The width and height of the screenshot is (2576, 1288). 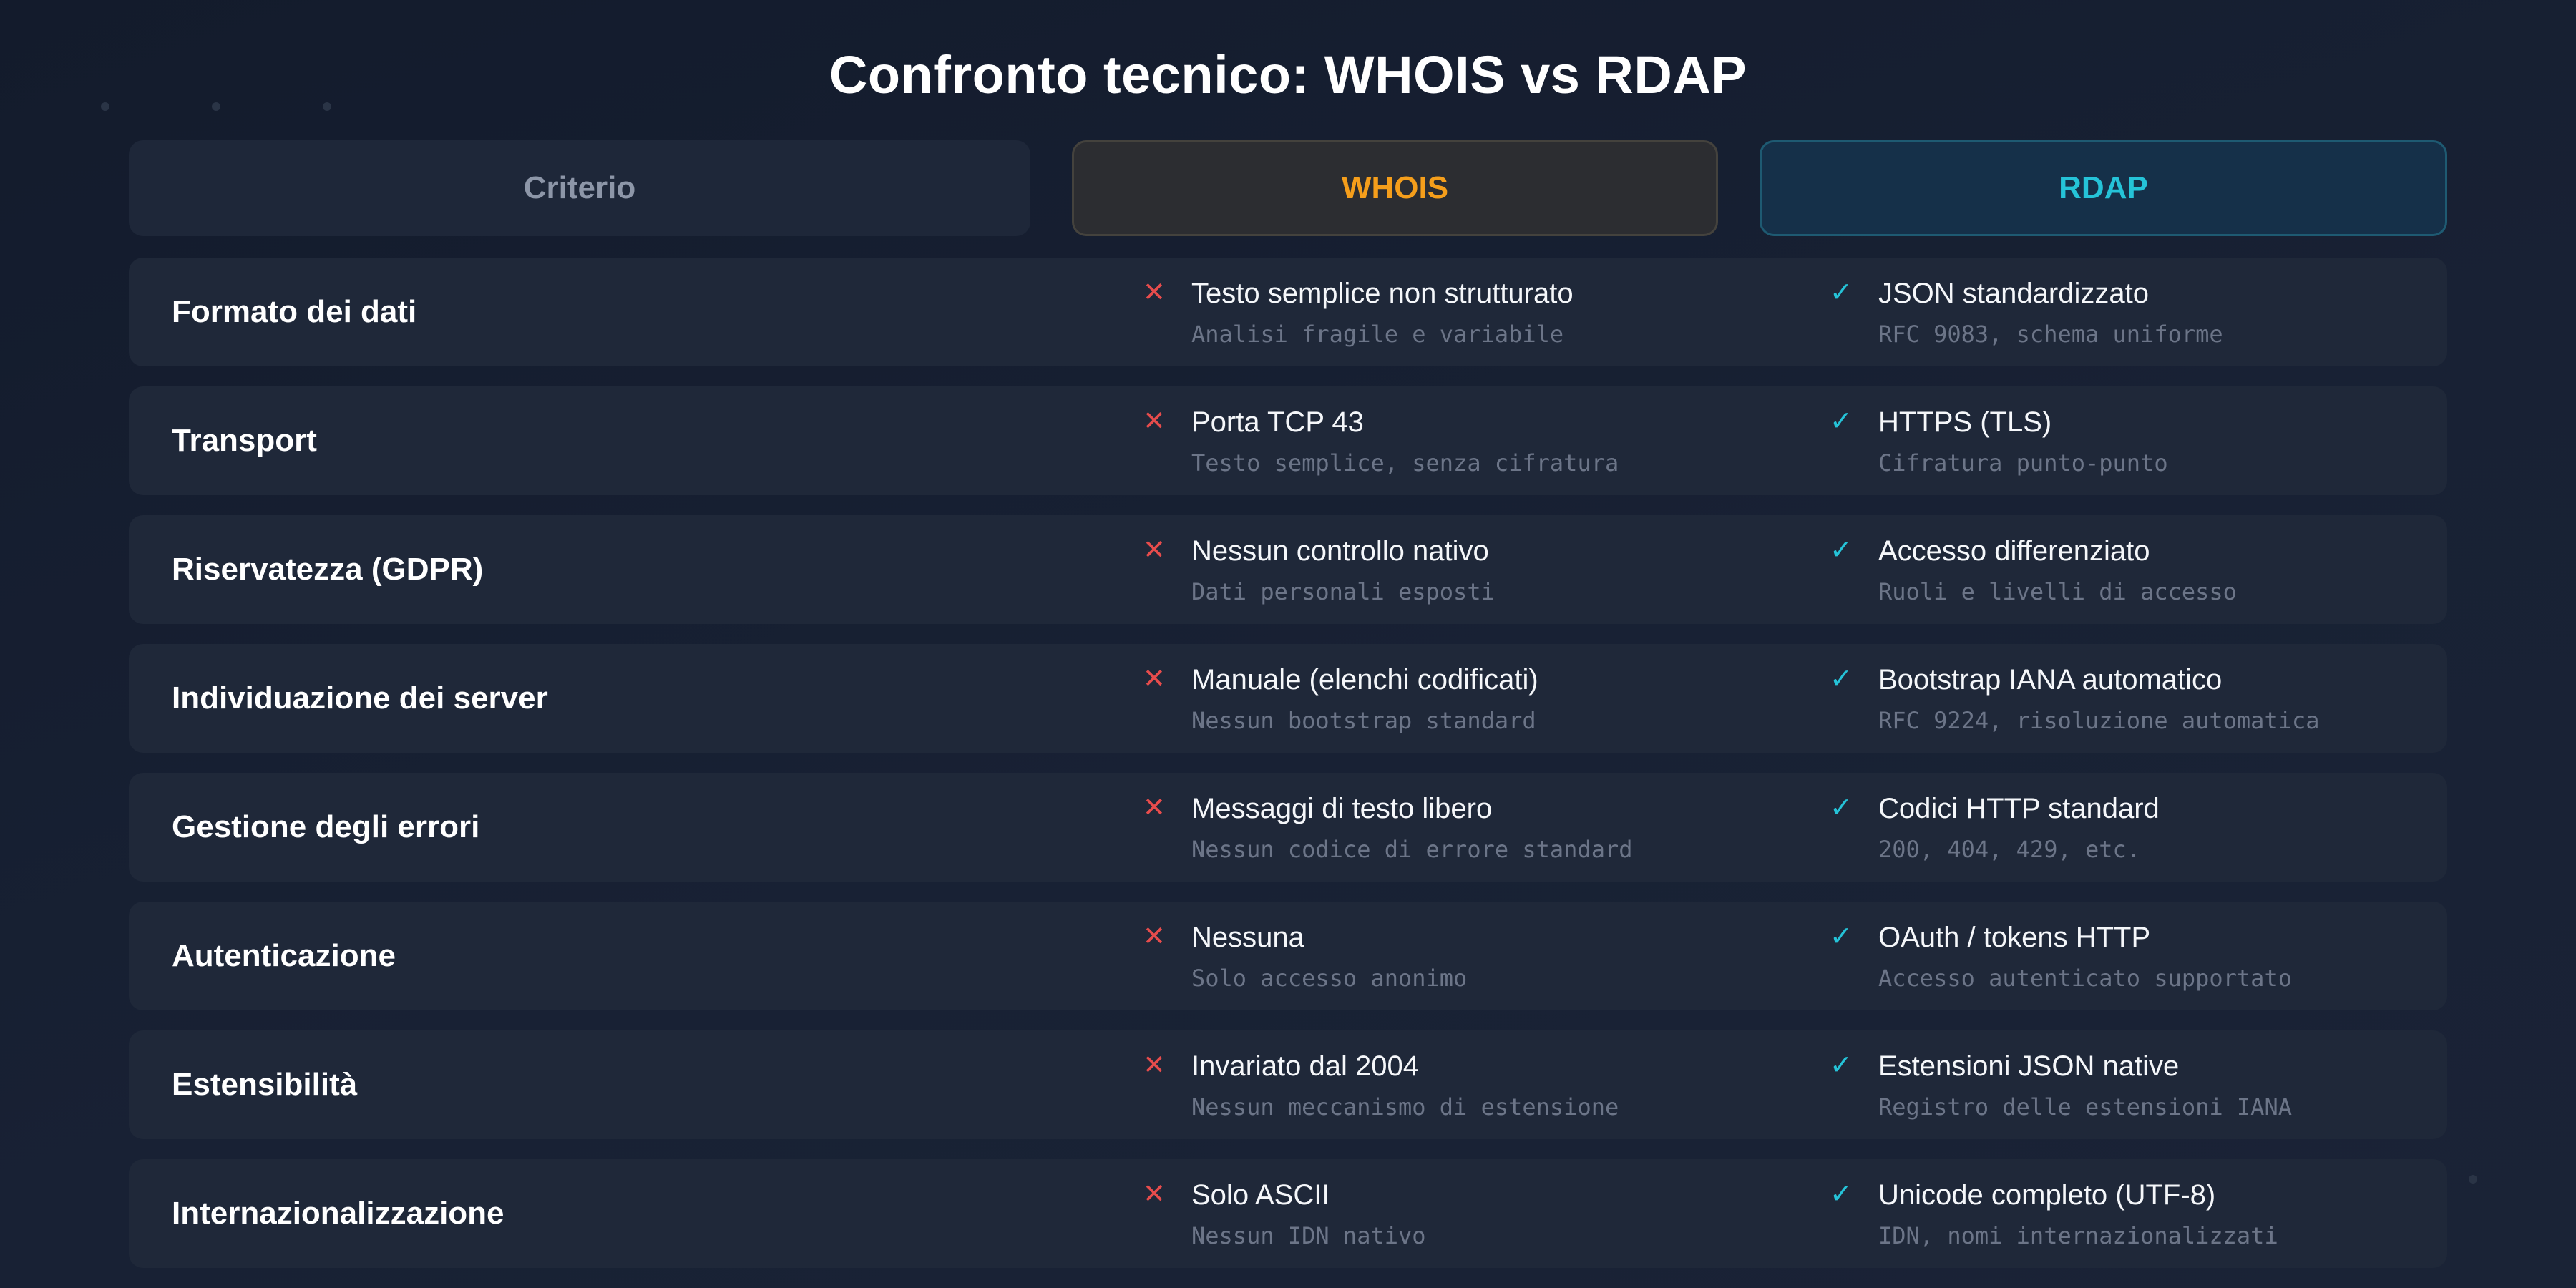 What do you see at coordinates (265, 1084) in the screenshot?
I see `criterion-label: Estensibilità` at bounding box center [265, 1084].